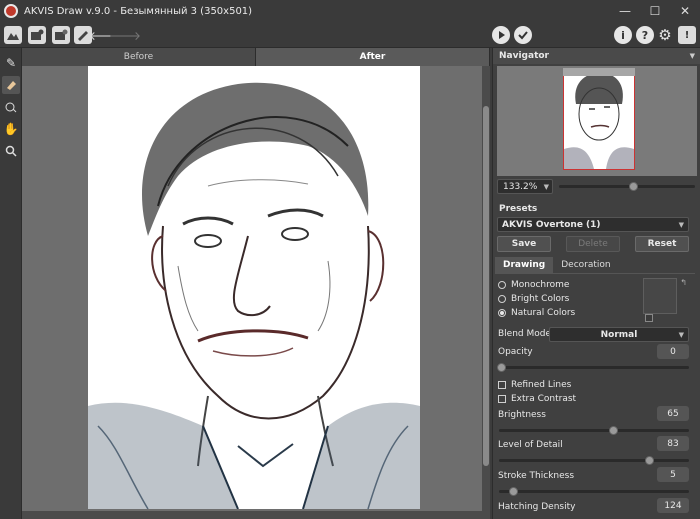 The height and width of the screenshot is (519, 700). I want to click on collapse-icon: ▼, so click(692, 56).